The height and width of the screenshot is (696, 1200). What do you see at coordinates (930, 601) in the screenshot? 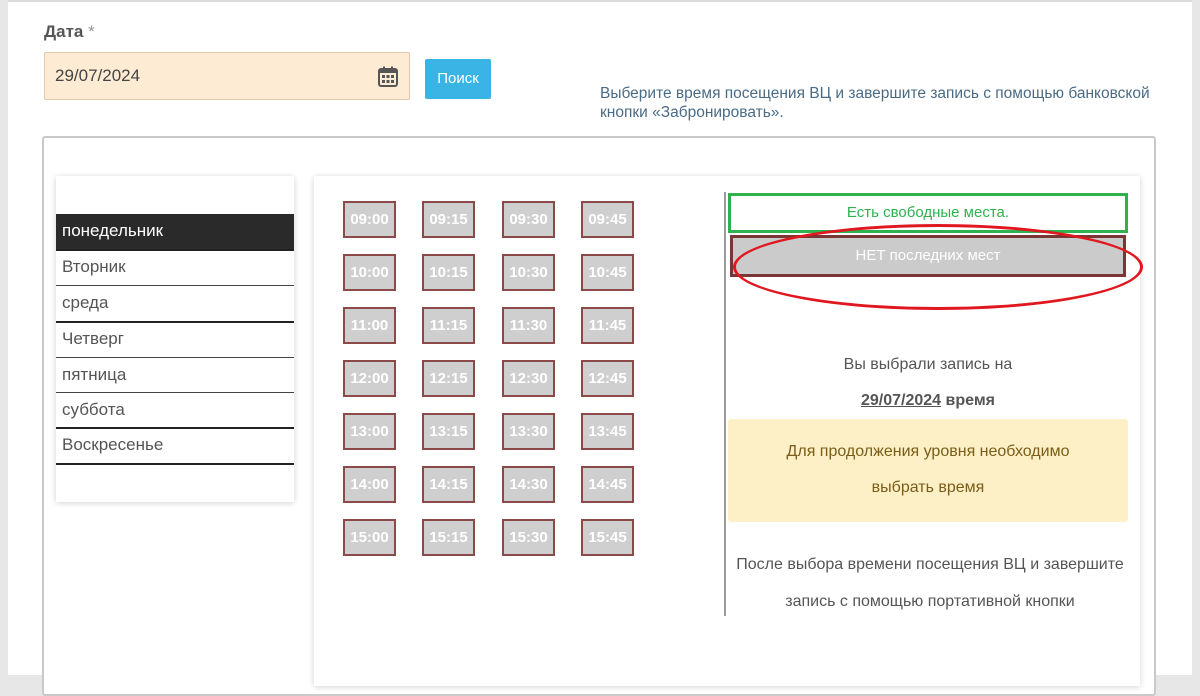
I see `after-line-2: запись с помощью портативной кнопки` at bounding box center [930, 601].